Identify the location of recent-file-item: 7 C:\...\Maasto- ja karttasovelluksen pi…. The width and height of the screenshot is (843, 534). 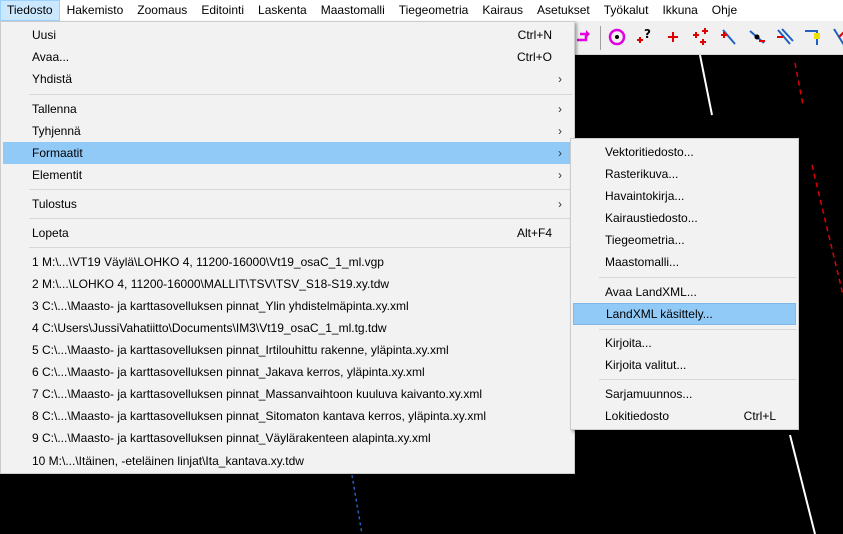
(287, 394).